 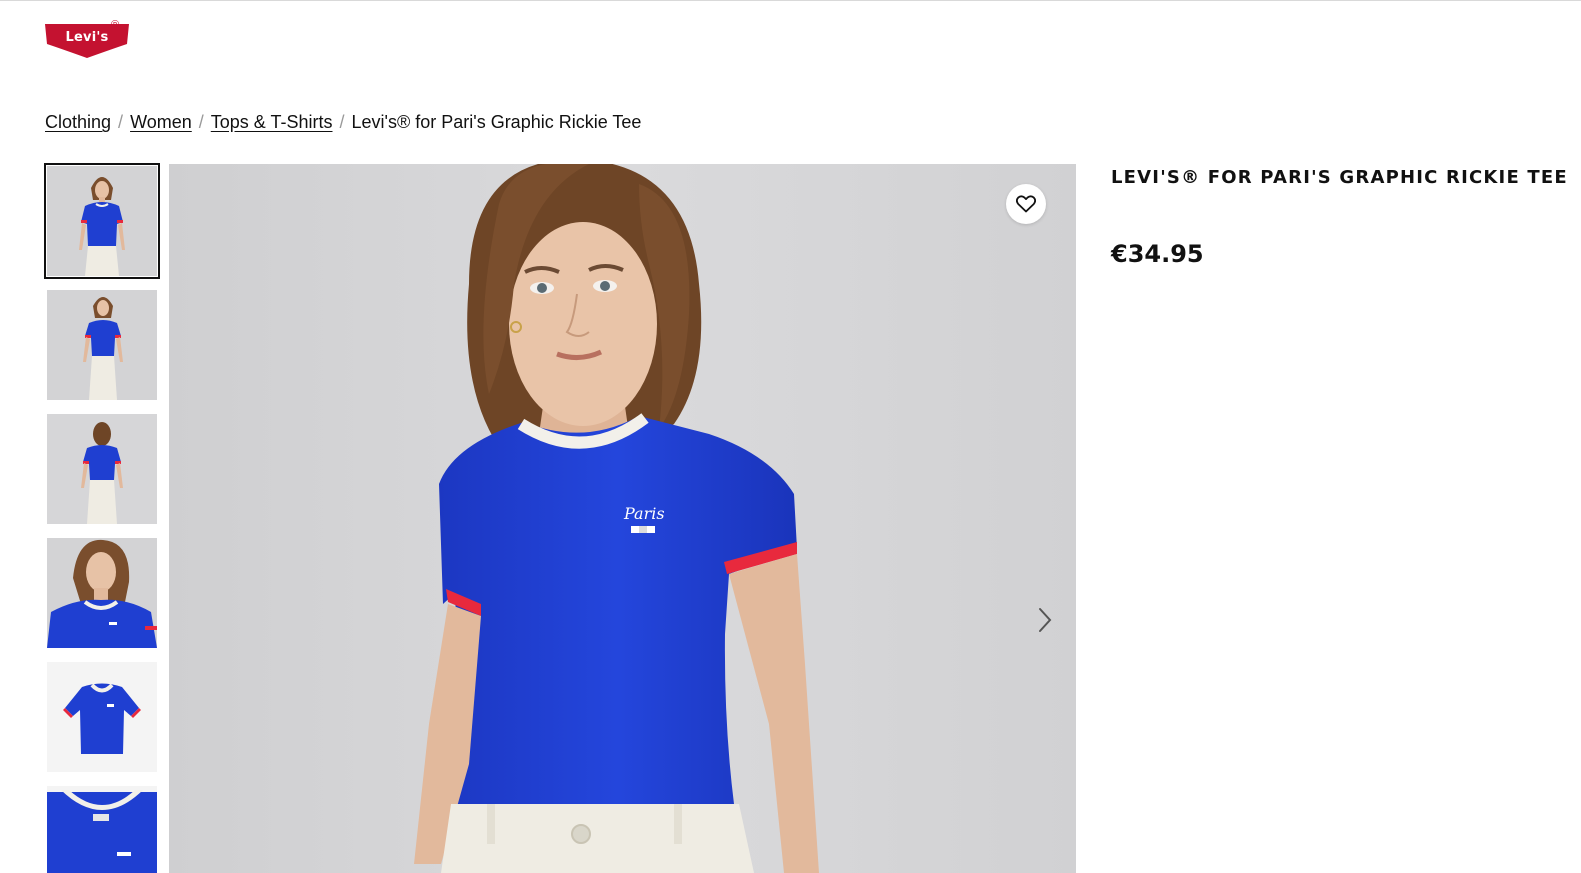 I want to click on next-image-button, so click(x=1045, y=620).